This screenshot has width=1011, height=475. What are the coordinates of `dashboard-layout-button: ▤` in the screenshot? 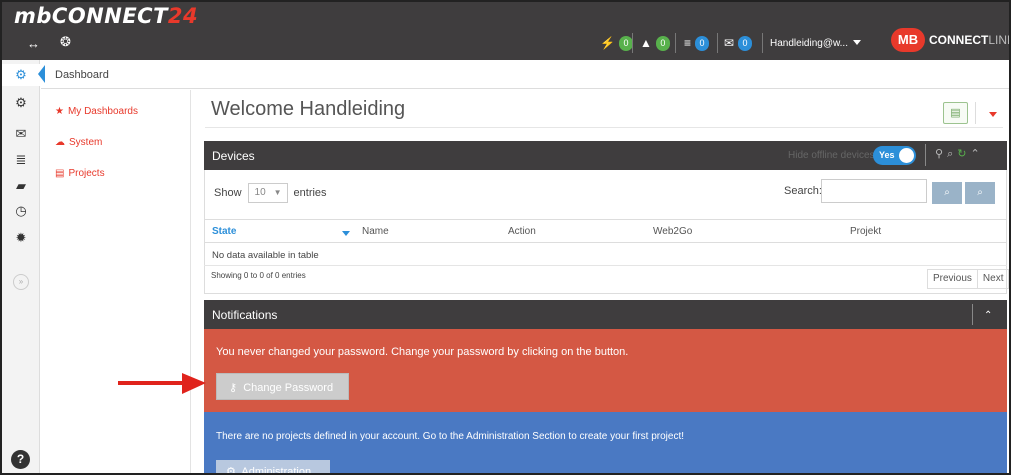 It's located at (955, 113).